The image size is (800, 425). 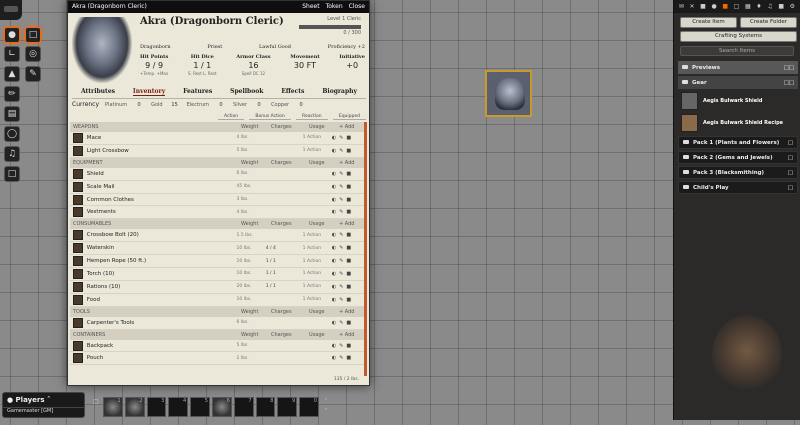 What do you see at coordinates (312, 117) in the screenshot?
I see `filter-reaction: Reaction` at bounding box center [312, 117].